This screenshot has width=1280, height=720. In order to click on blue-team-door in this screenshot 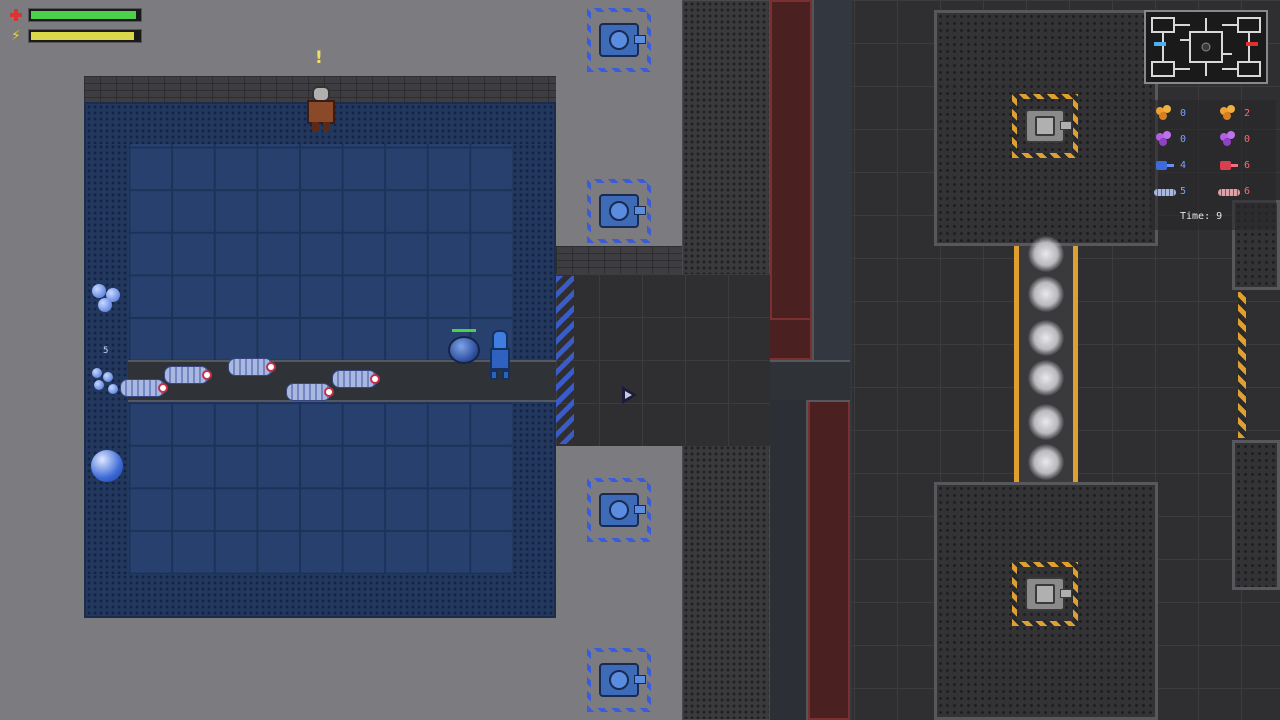, I will do `click(565, 360)`.